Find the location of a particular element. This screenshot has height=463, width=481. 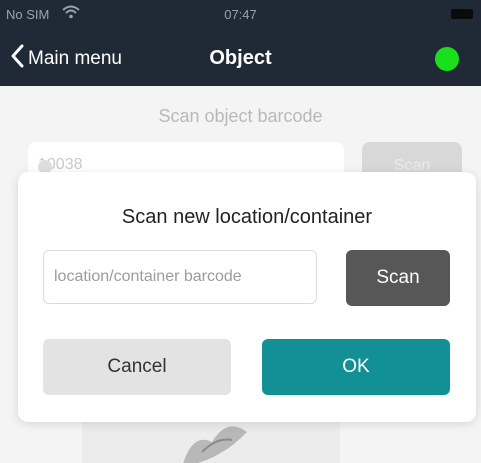

location-barcode-input is located at coordinates (180, 277).